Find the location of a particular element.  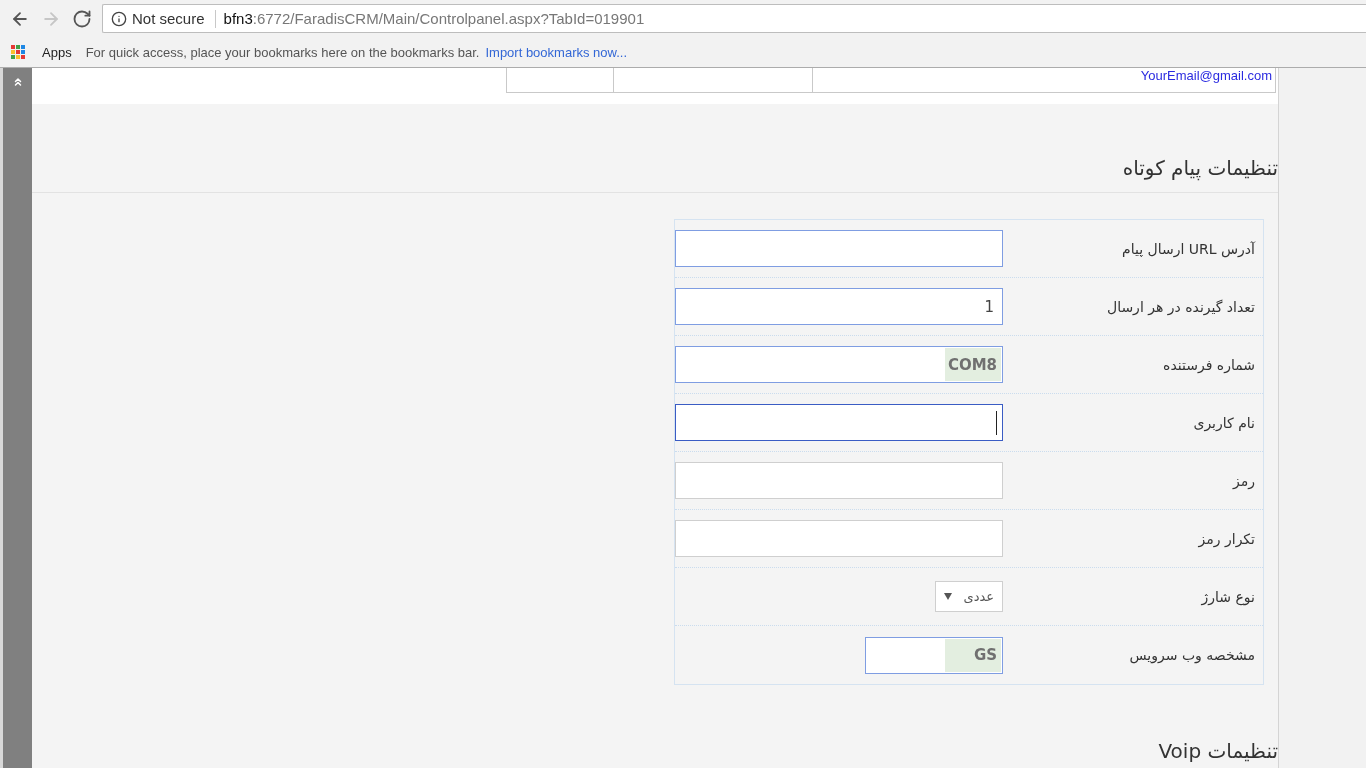

info-icon is located at coordinates (119, 18).